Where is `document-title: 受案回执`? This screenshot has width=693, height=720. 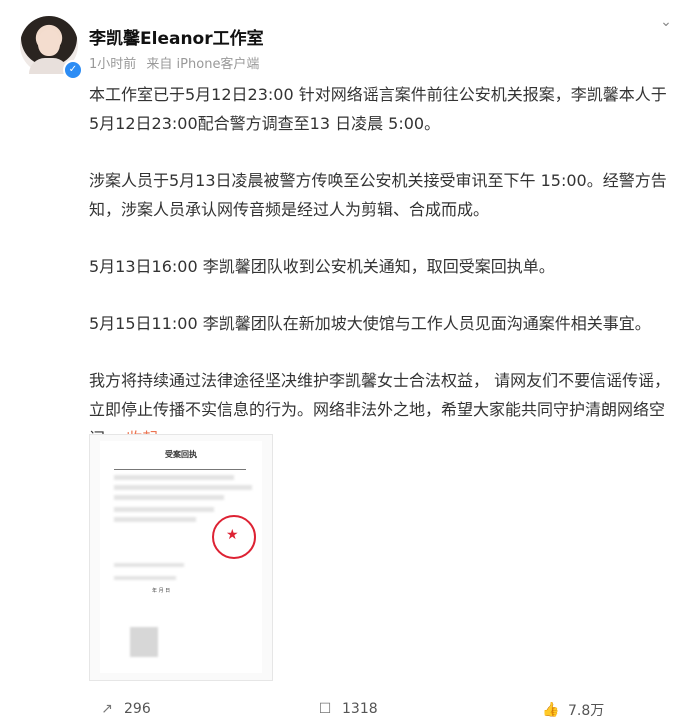 document-title: 受案回执 is located at coordinates (181, 454).